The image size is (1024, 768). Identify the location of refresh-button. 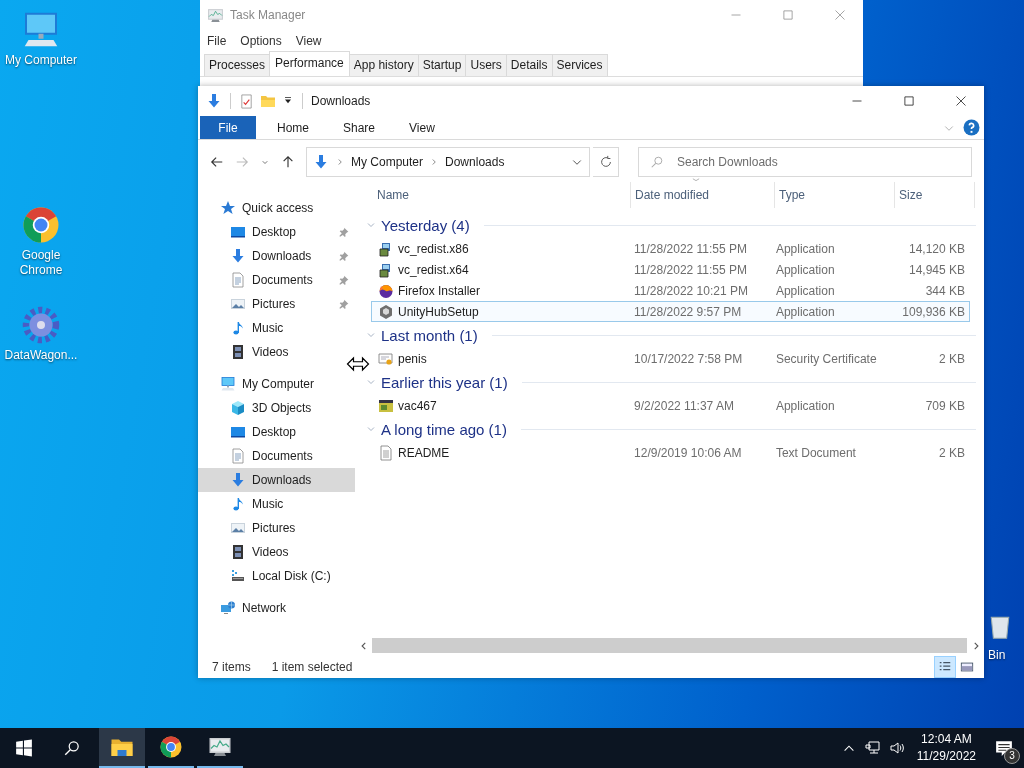
(606, 162).